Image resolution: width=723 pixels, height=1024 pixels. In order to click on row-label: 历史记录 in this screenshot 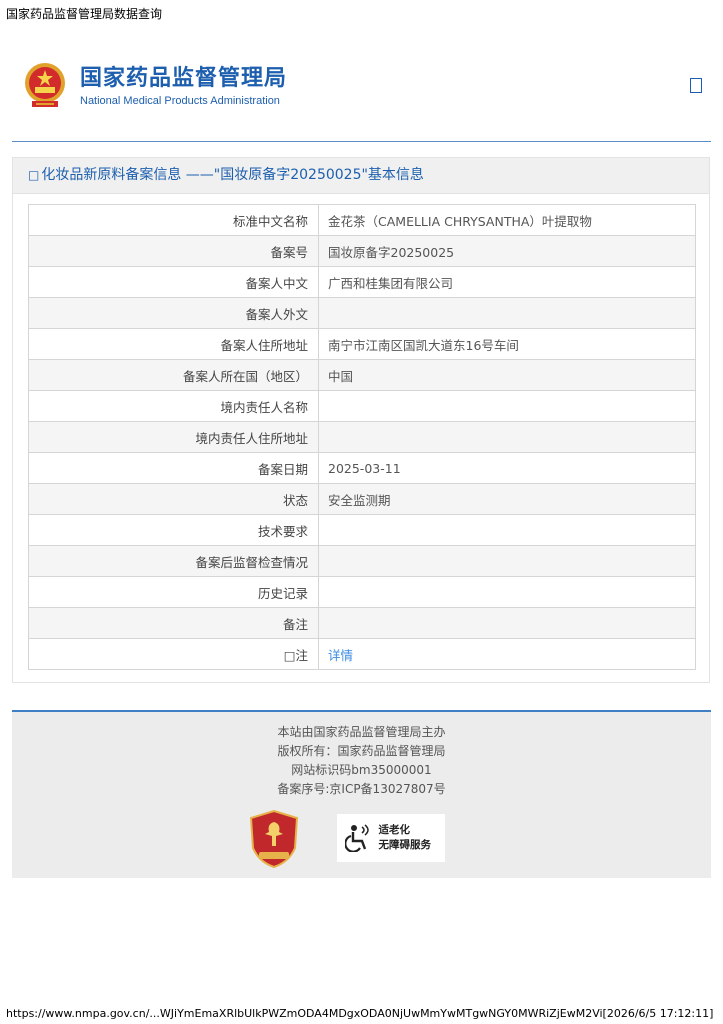, I will do `click(173, 592)`.